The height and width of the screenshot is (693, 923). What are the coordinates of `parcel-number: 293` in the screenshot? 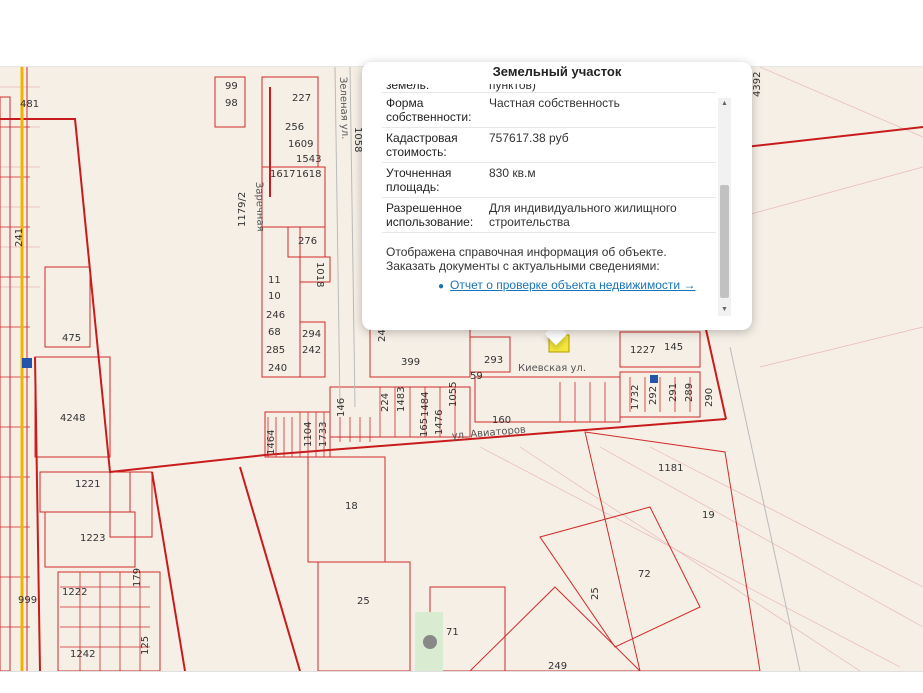 It's located at (493, 360).